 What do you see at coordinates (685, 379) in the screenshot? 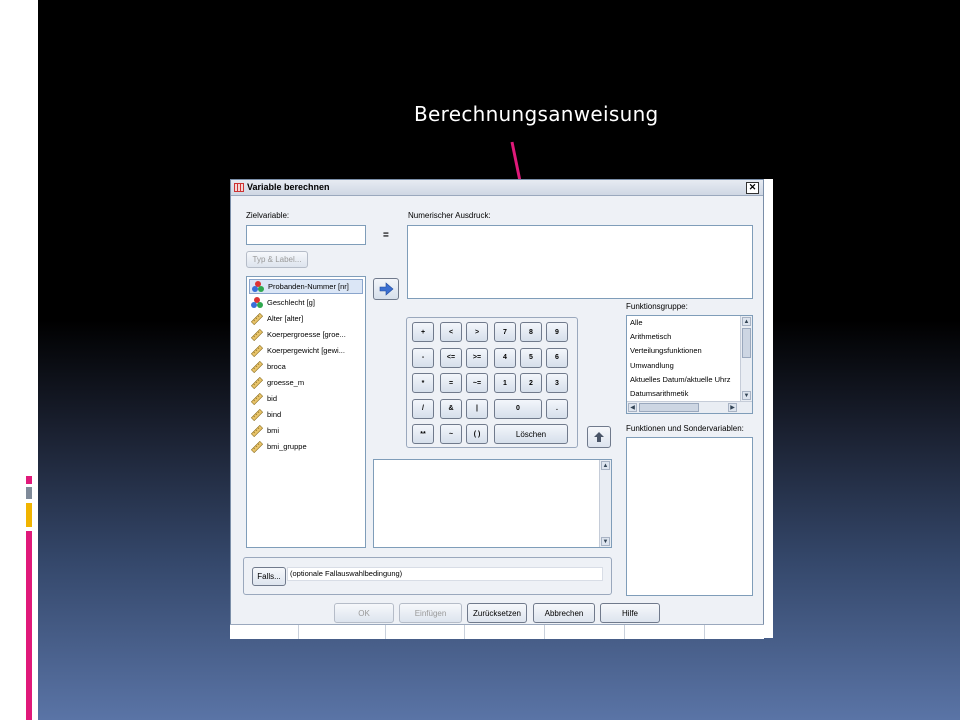
I see `function-group-item: Aktuelles Datum/aktuelle Uhrz` at bounding box center [685, 379].